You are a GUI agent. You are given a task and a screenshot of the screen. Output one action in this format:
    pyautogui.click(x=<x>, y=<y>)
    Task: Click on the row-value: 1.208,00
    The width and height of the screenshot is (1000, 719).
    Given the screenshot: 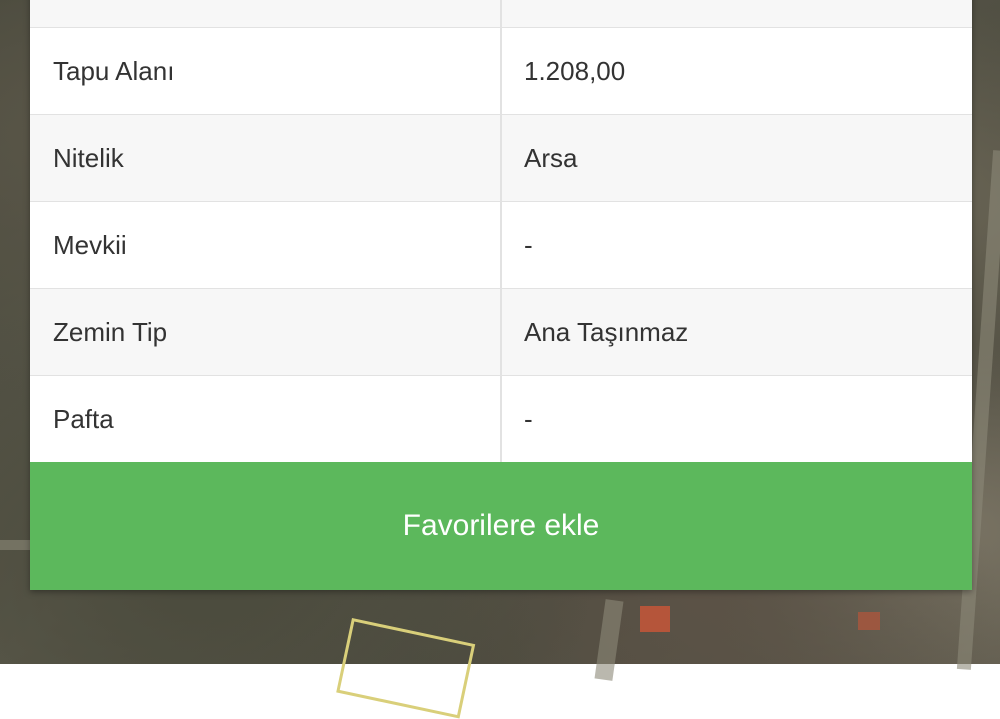 What is the action you would take?
    pyautogui.click(x=575, y=70)
    